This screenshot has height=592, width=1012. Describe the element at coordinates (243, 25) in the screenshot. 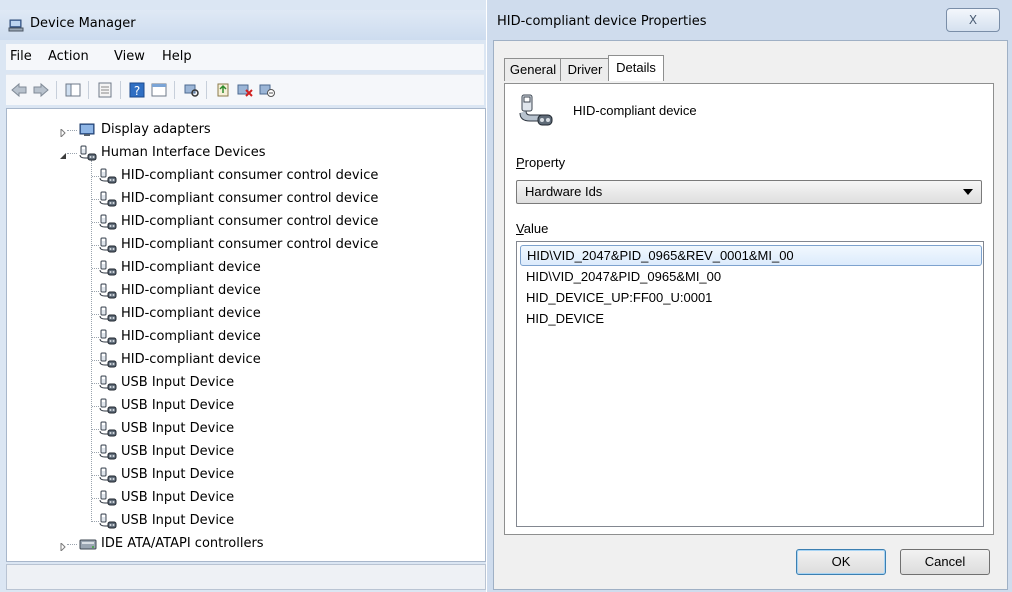

I see `title-bar: Device Manager` at that location.